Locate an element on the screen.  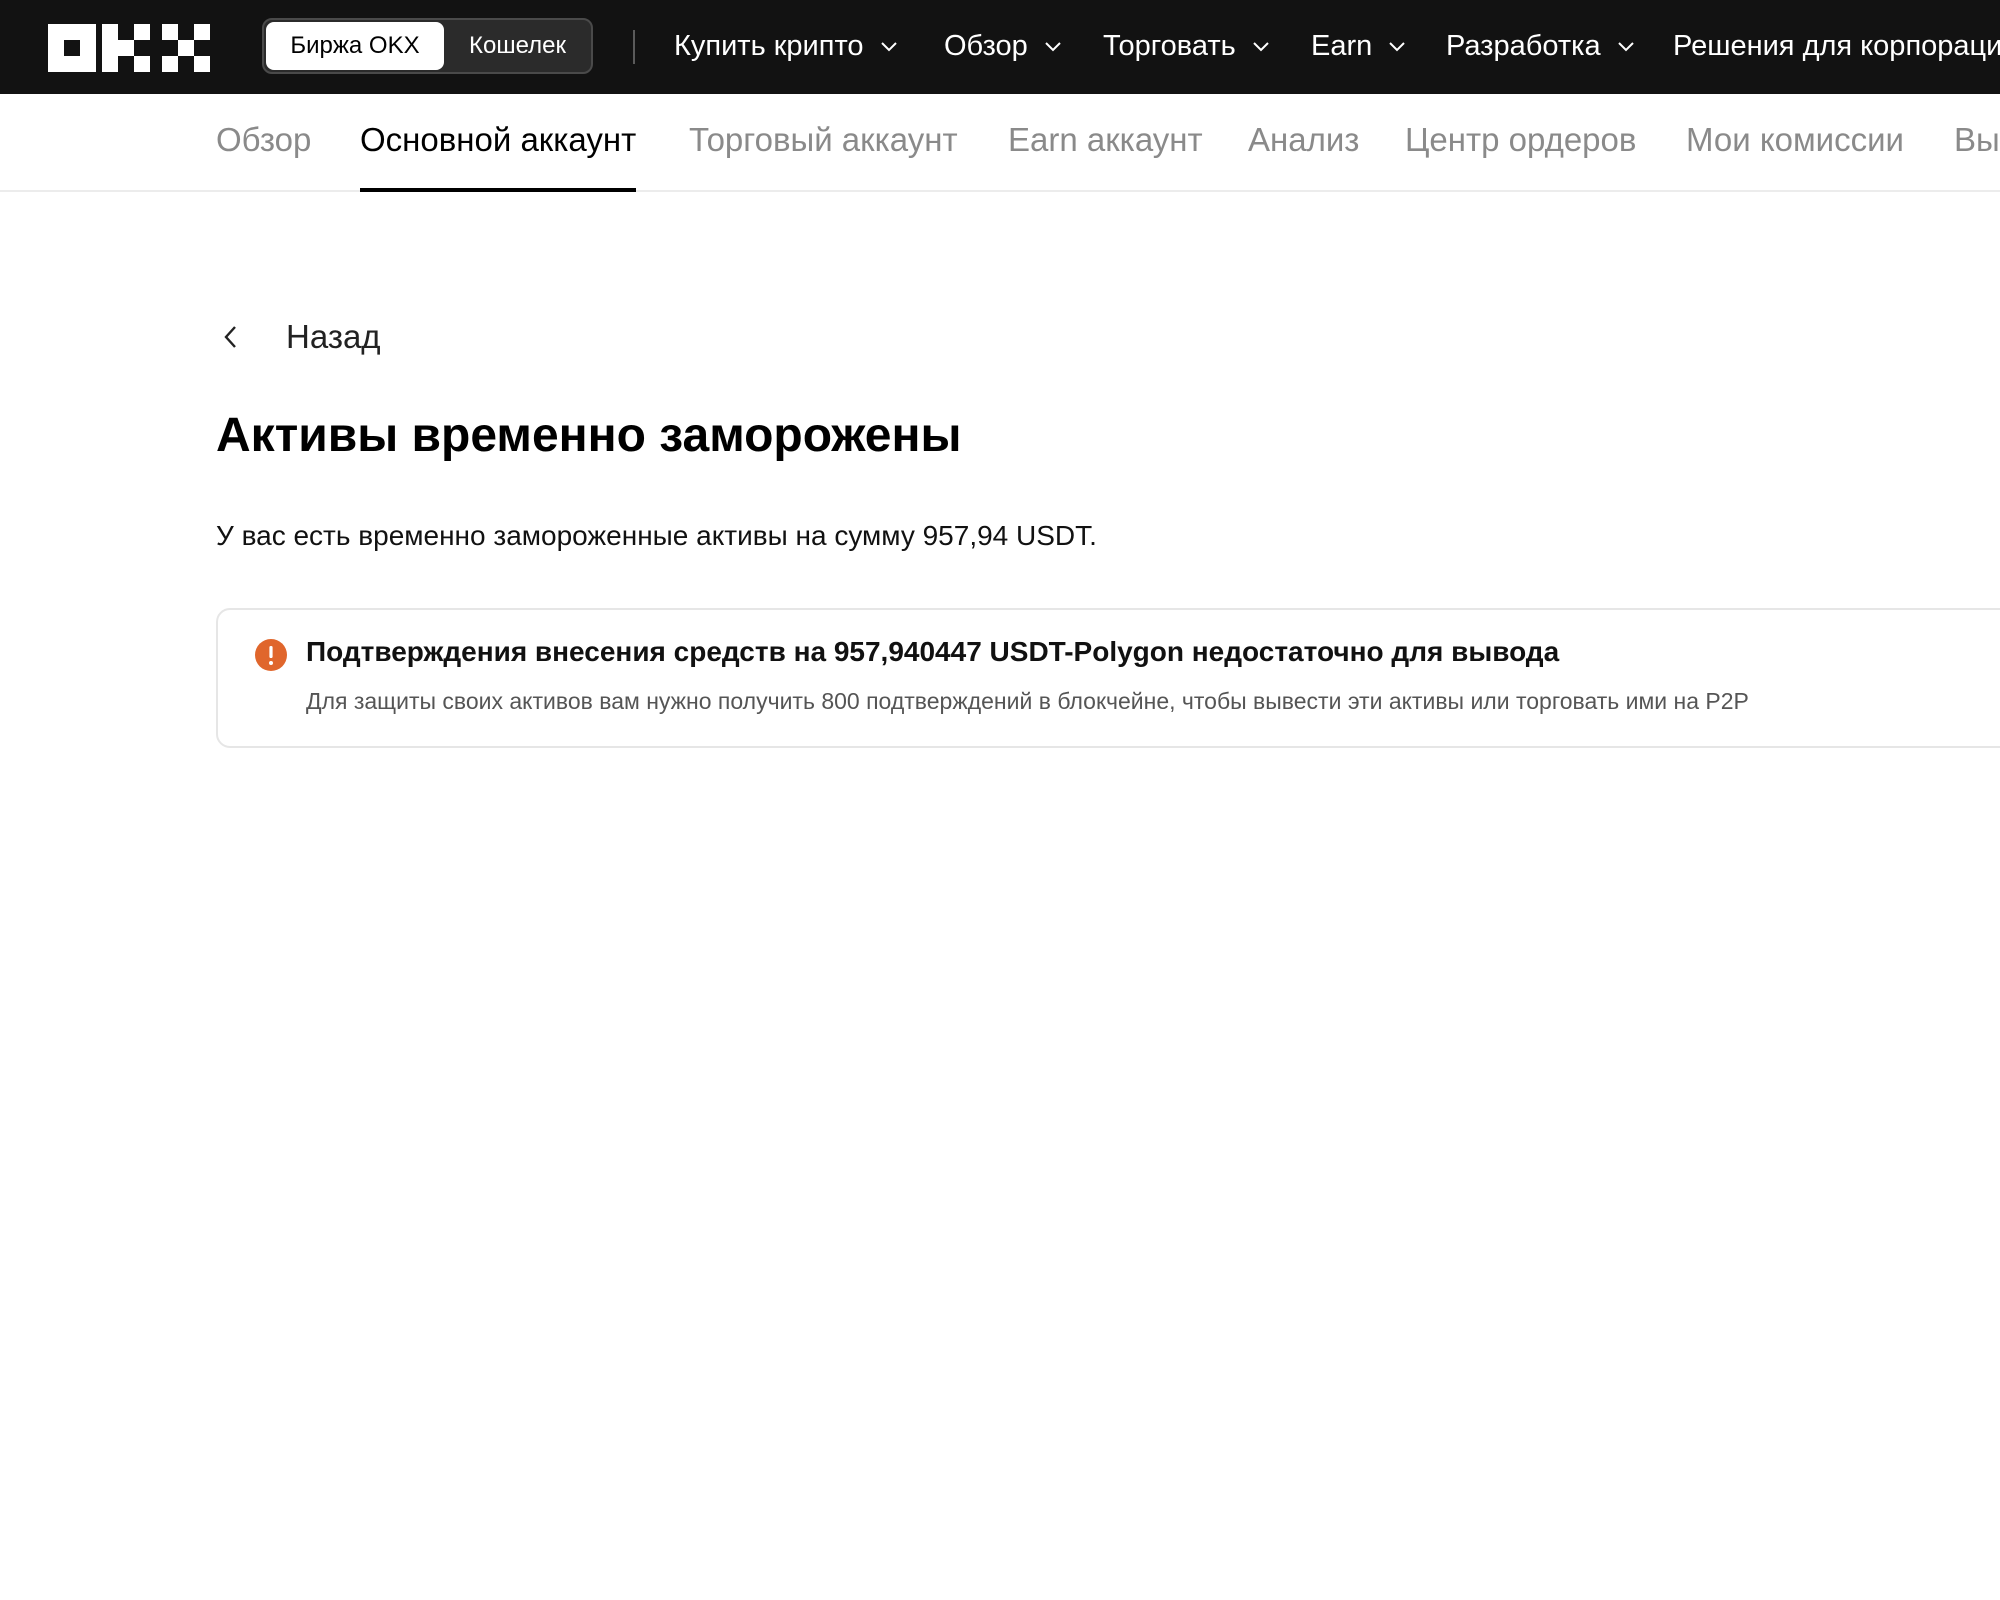
nav-item-corporate-solutions: Решения для корпораци is located at coordinates (1836, 46).